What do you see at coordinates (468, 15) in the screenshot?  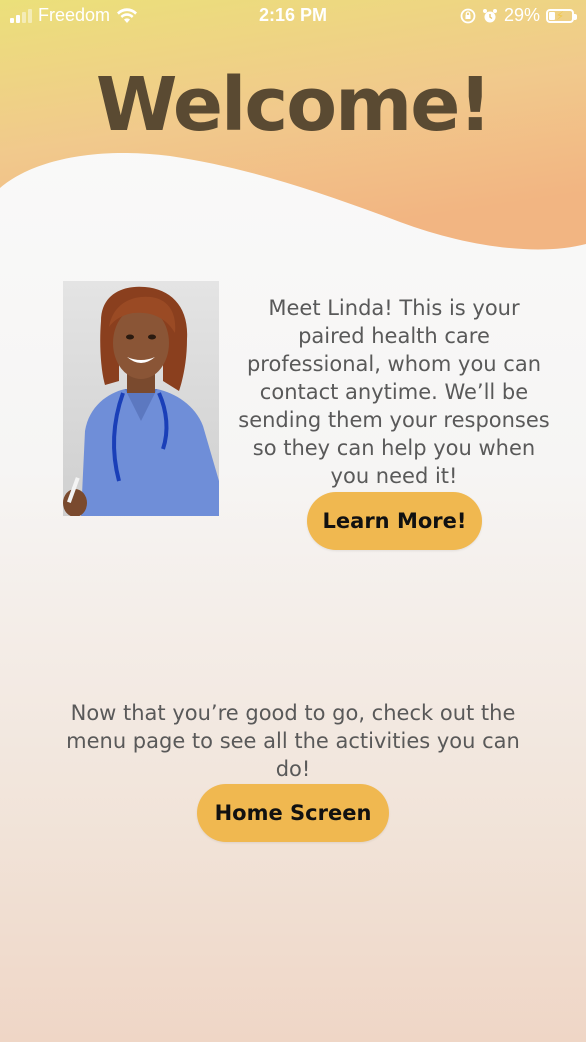 I see `orientation-lock-icon` at bounding box center [468, 15].